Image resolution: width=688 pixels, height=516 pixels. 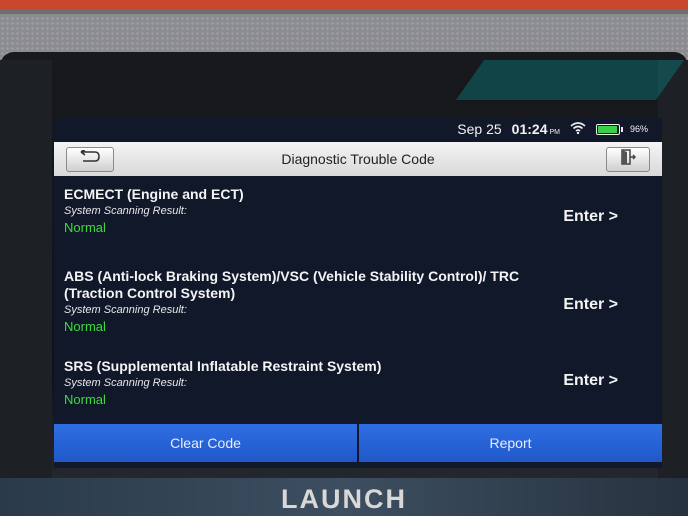 What do you see at coordinates (570, 80) in the screenshot?
I see `screen-glare` at bounding box center [570, 80].